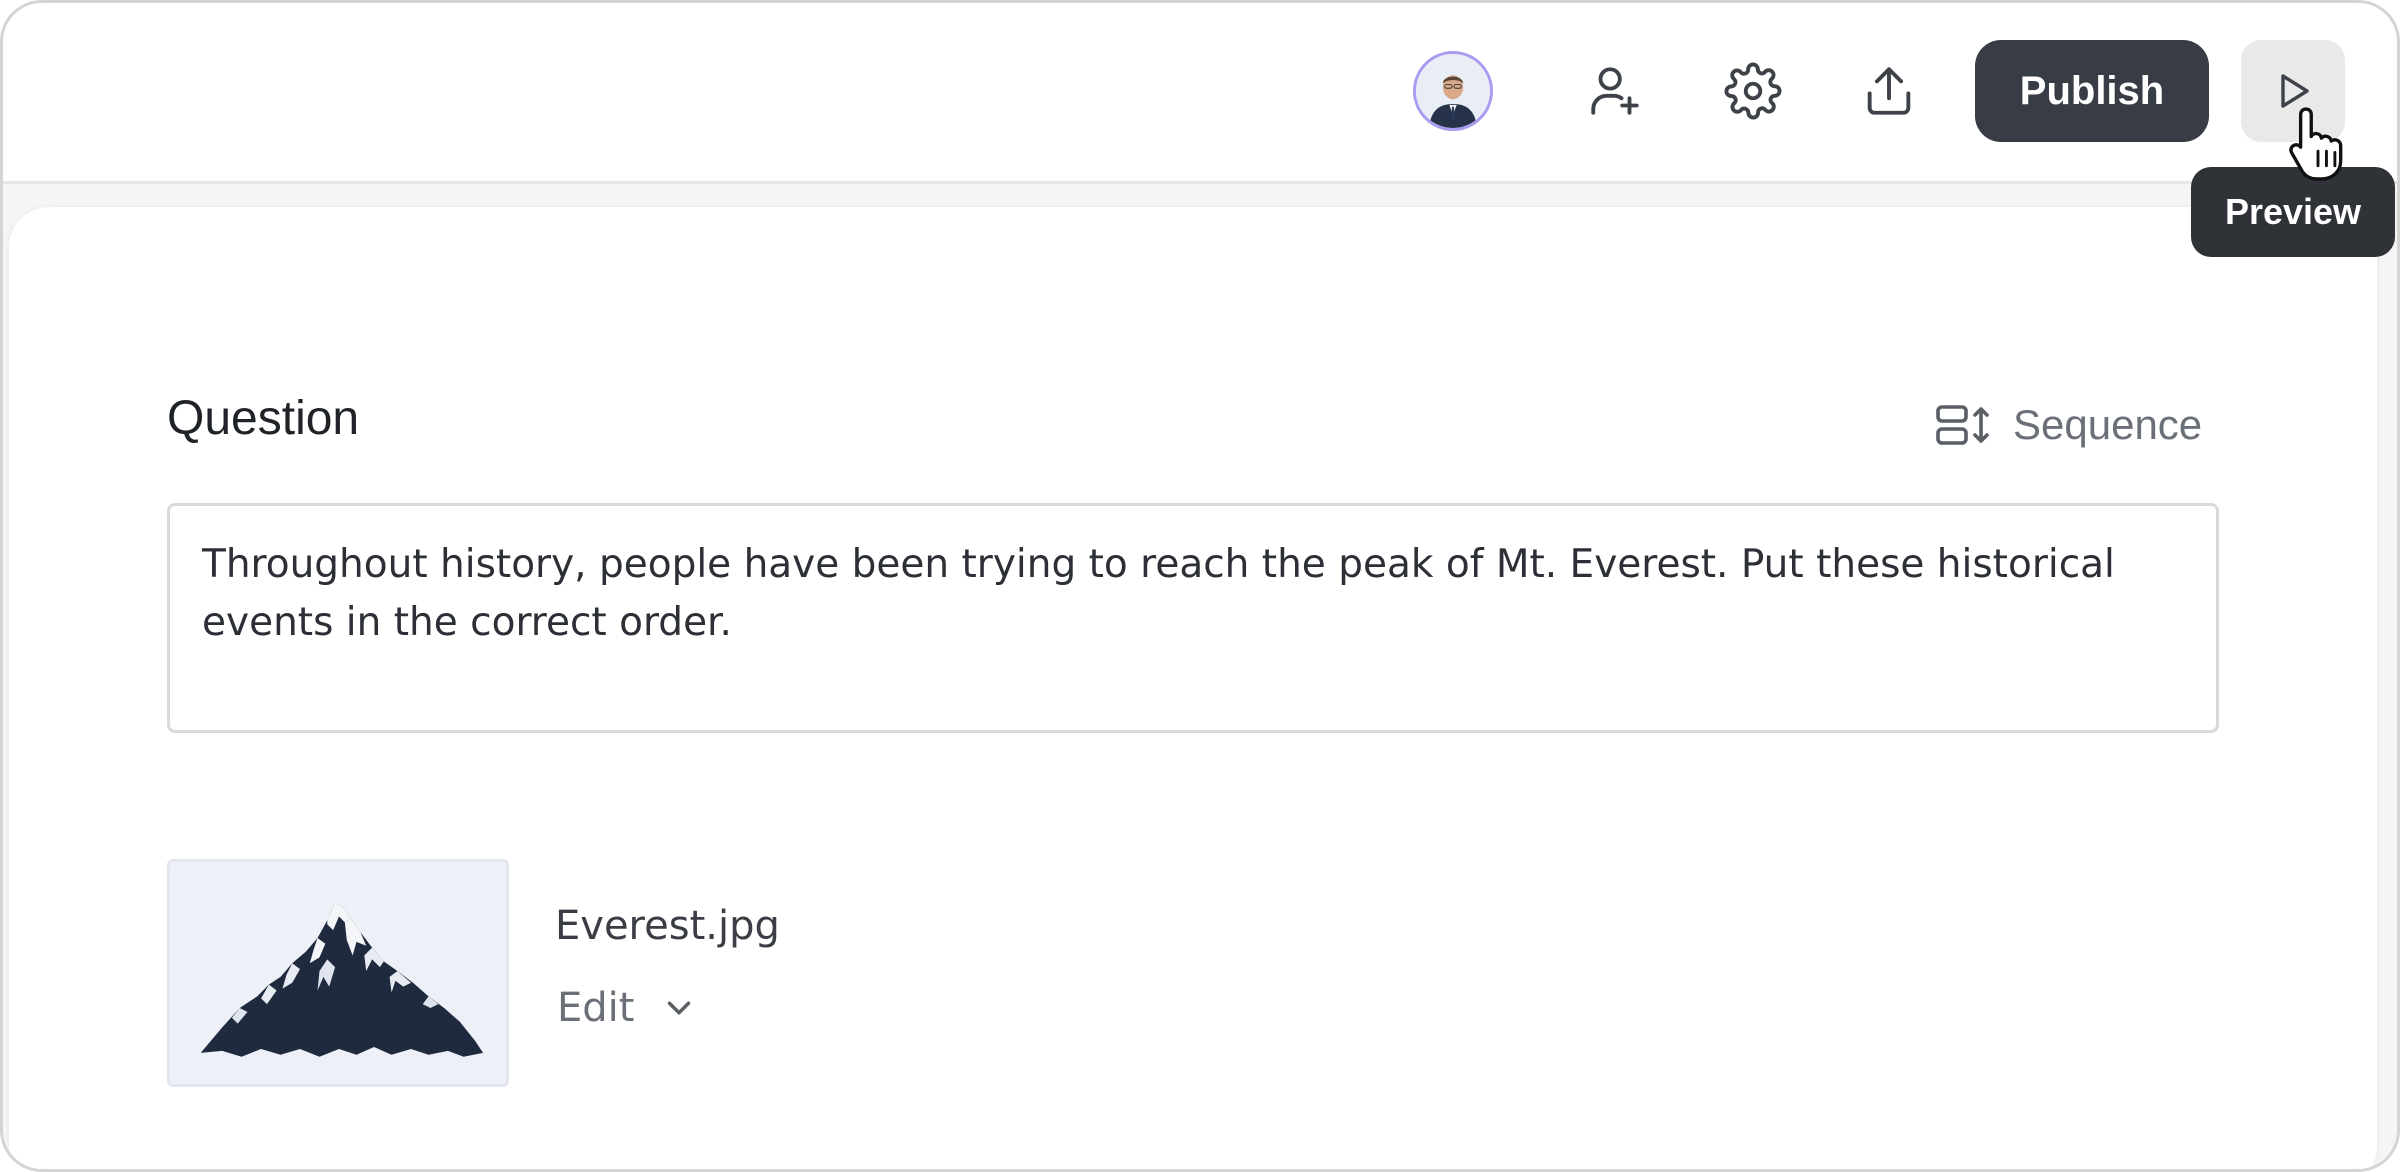 The width and height of the screenshot is (2400, 1172). What do you see at coordinates (679, 1008) in the screenshot?
I see `chevron-down-icon` at bounding box center [679, 1008].